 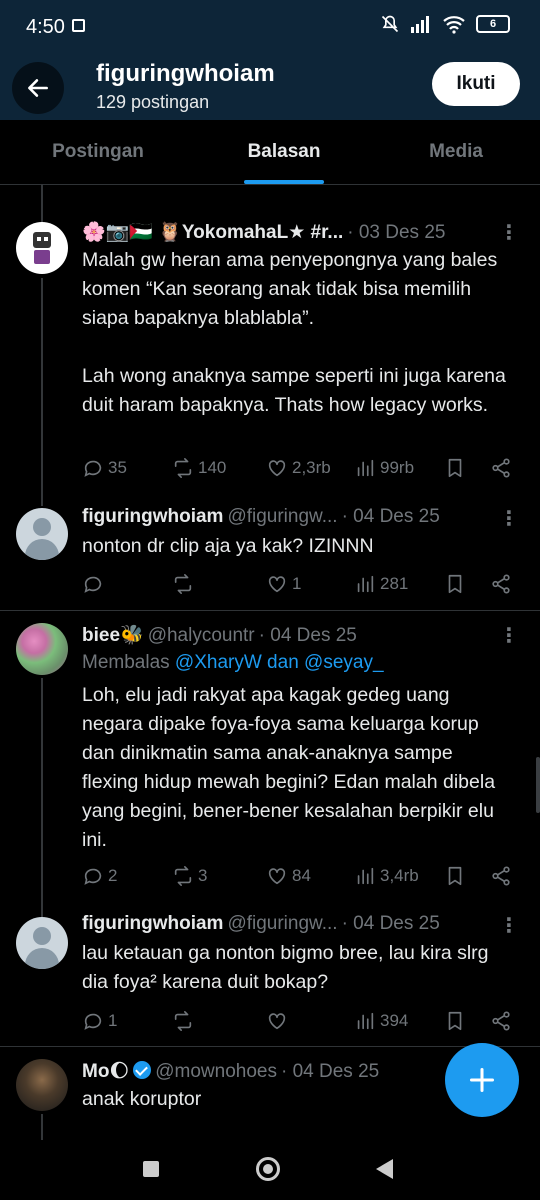 I want to click on back-button, so click(x=38, y=88).